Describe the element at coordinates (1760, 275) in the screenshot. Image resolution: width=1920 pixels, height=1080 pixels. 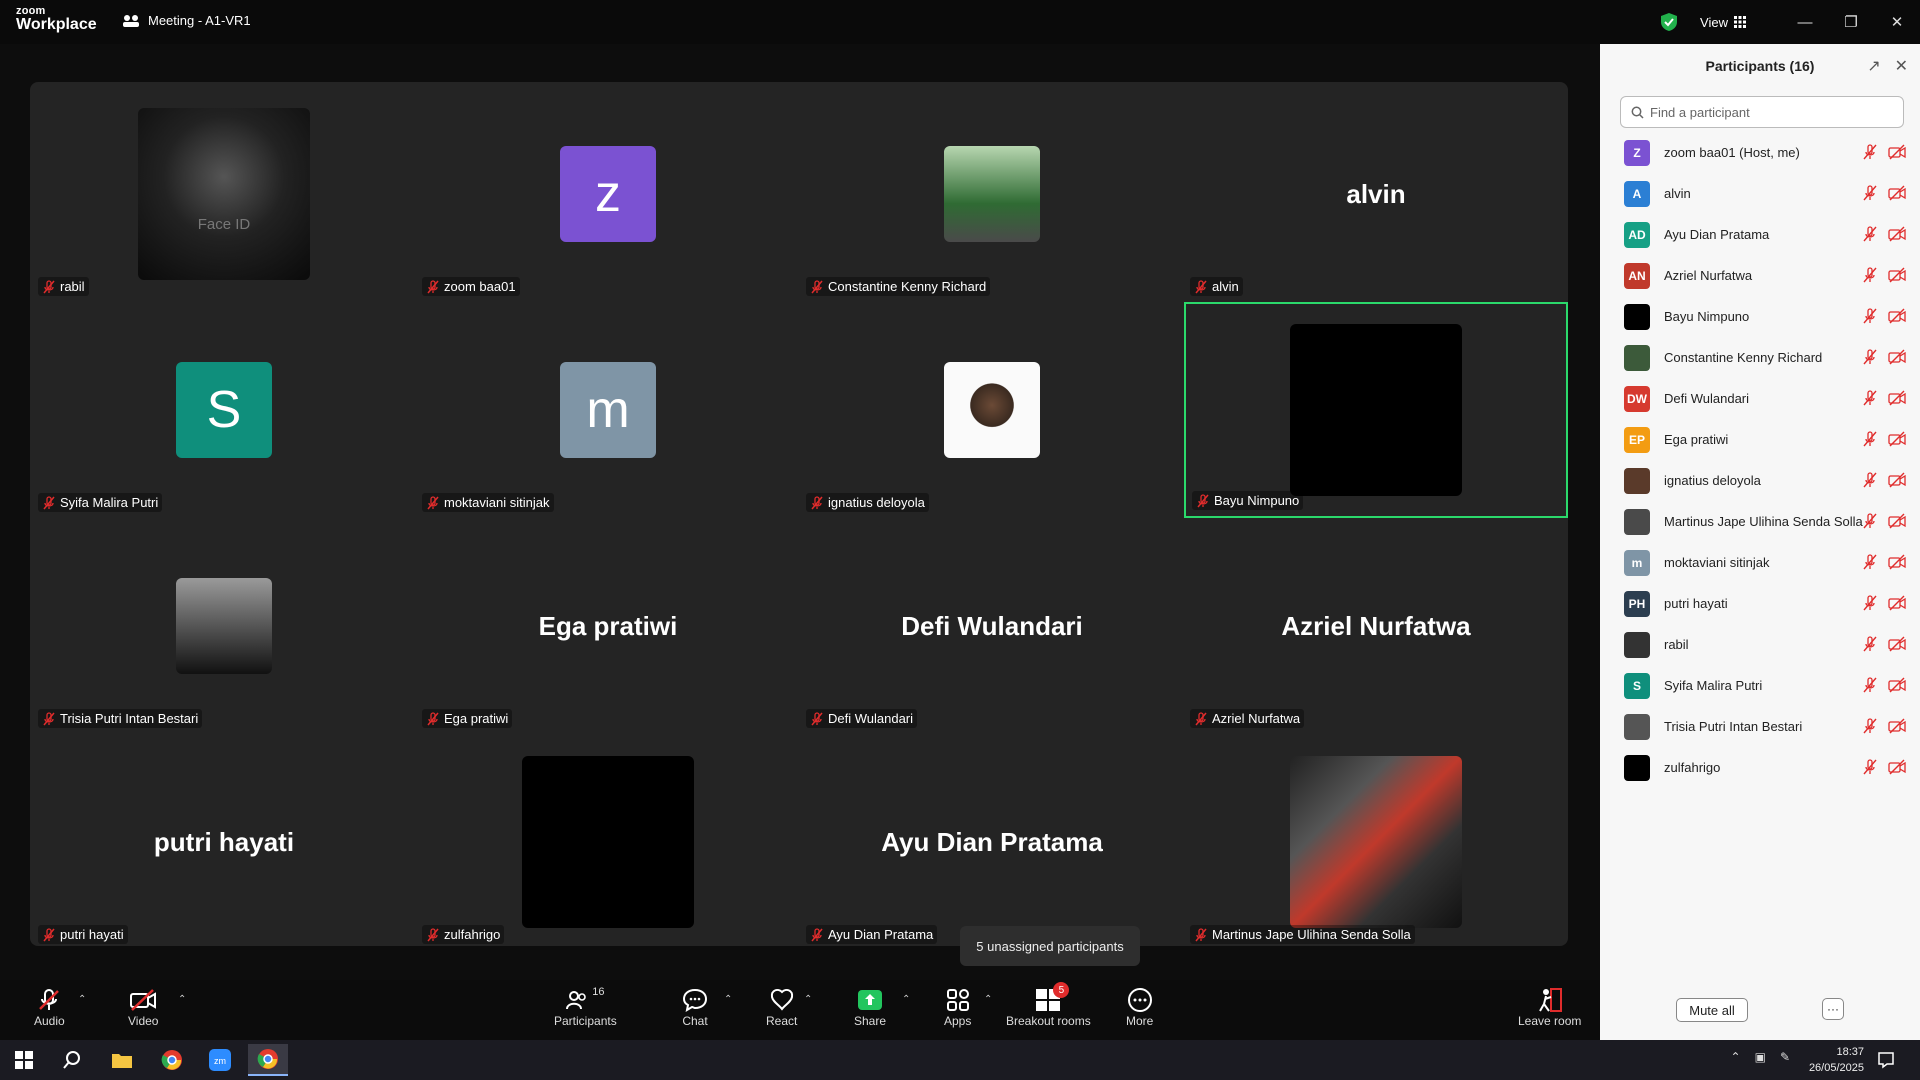
I see `participant-list-item: AN Azriel Nurfatwa` at that location.